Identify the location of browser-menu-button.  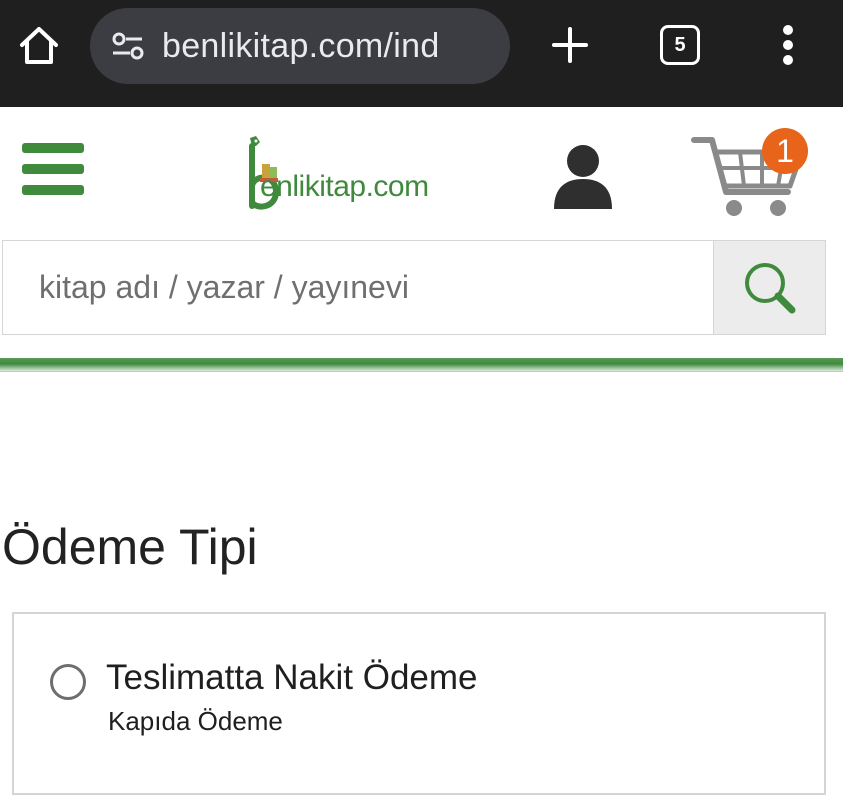
(788, 45).